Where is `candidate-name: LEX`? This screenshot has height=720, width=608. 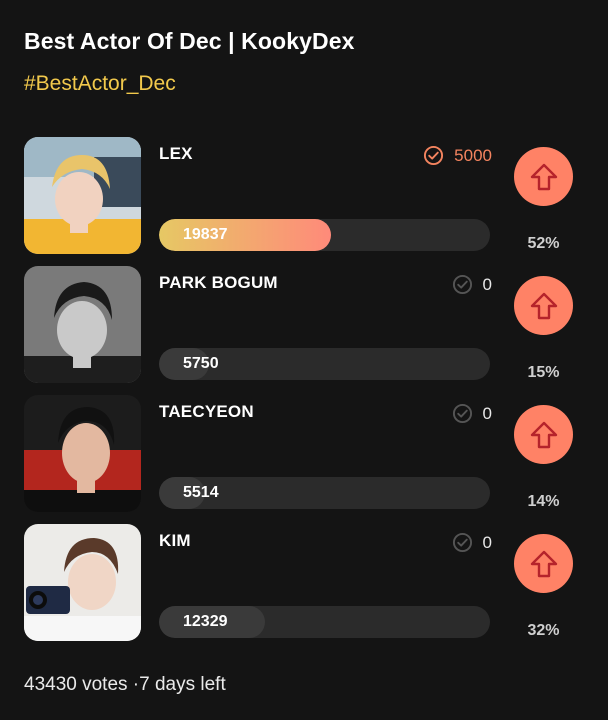
candidate-name: LEX is located at coordinates (176, 153).